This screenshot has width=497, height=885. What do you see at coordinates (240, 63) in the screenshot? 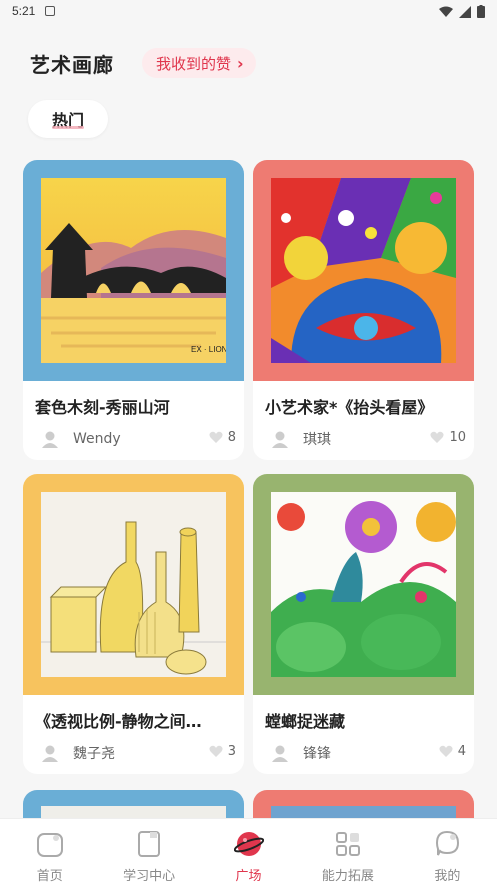
I see `chevron-right-icon: ›` at bounding box center [240, 63].